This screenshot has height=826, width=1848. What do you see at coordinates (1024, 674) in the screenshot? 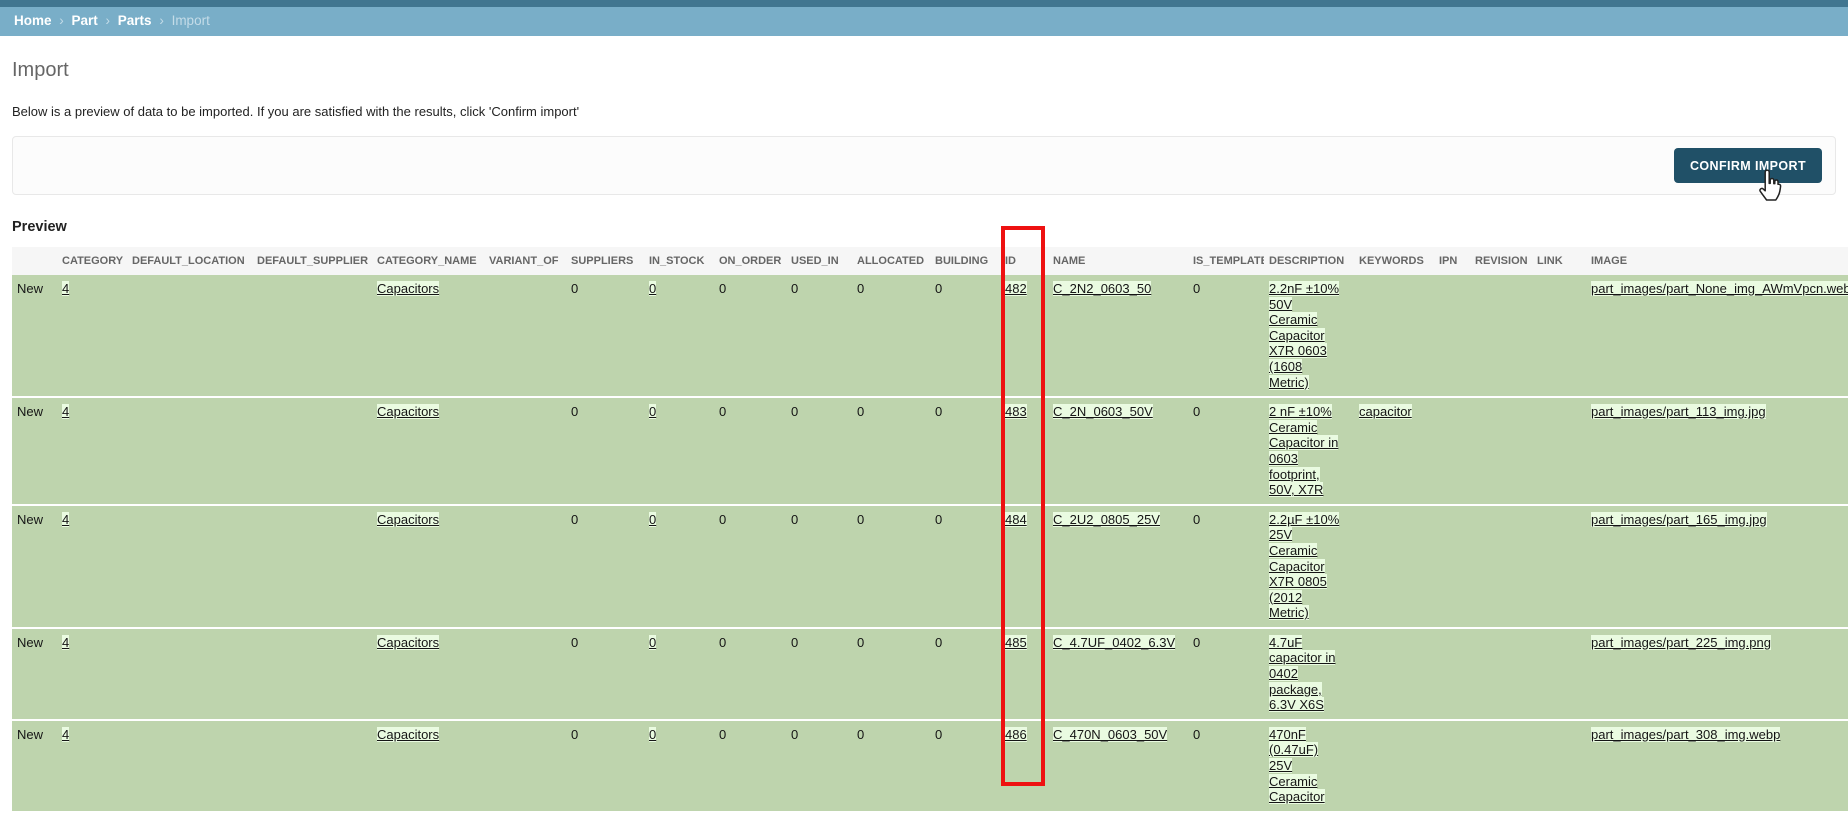
I see `cell-id: 485` at bounding box center [1024, 674].